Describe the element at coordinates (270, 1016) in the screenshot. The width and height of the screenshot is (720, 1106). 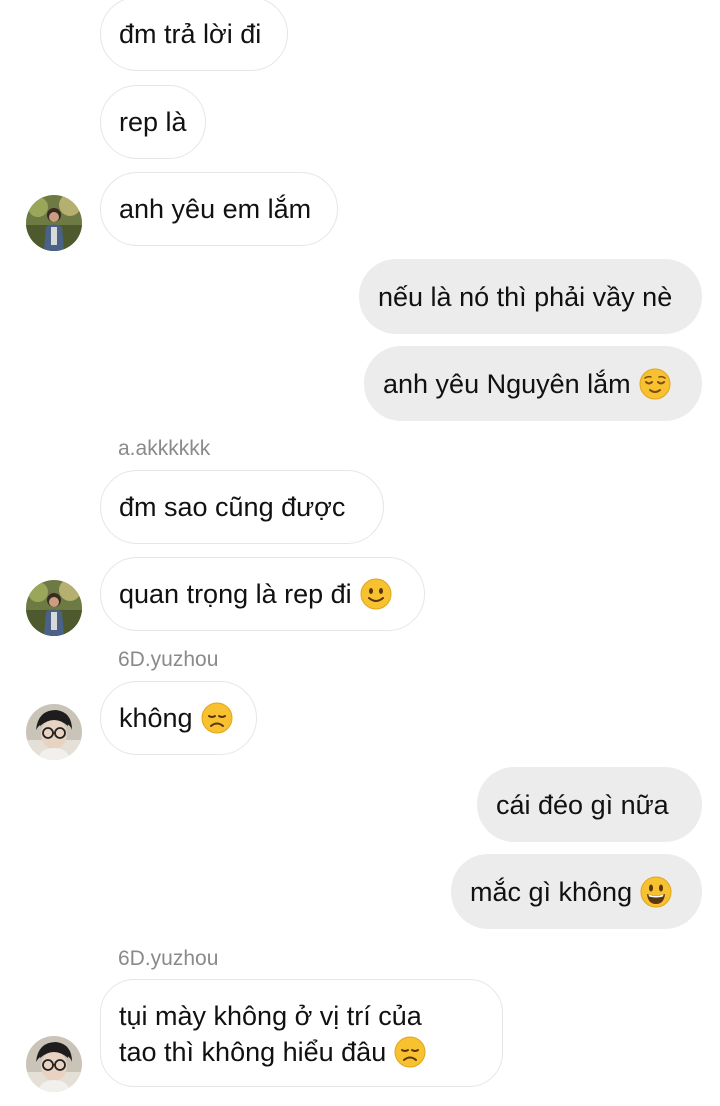
I see `message-text-line: tụi mày không ở vị trí của` at that location.